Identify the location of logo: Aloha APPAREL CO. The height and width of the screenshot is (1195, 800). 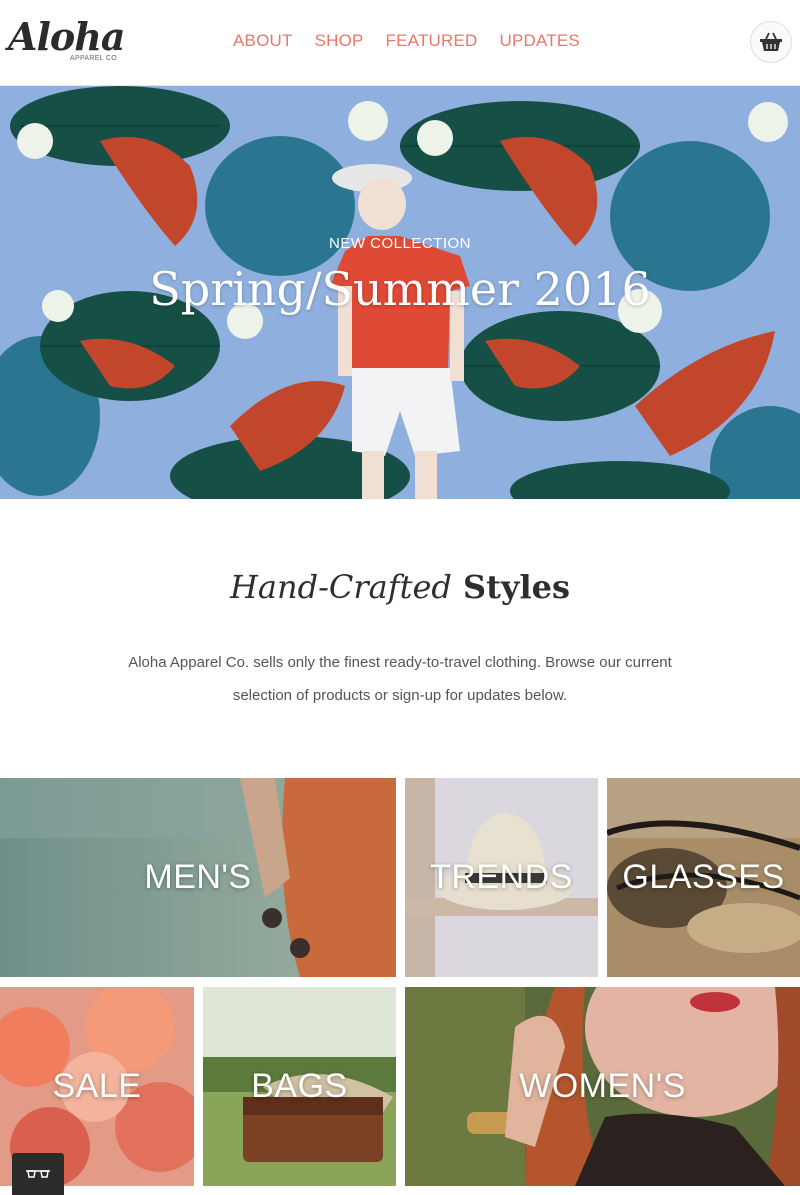
(67, 41).